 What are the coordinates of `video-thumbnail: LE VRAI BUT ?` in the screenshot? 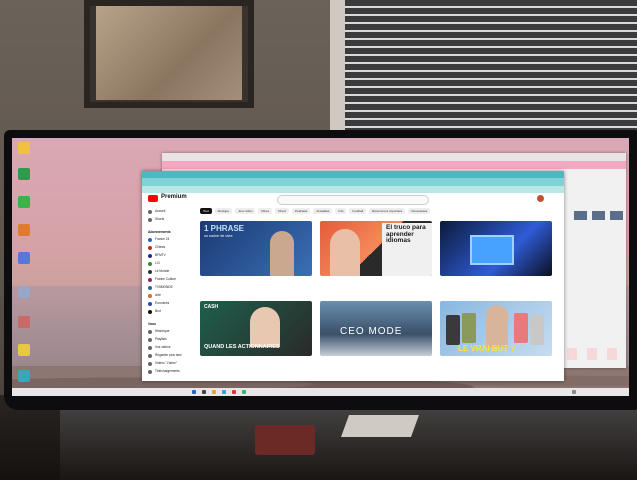 It's located at (496, 328).